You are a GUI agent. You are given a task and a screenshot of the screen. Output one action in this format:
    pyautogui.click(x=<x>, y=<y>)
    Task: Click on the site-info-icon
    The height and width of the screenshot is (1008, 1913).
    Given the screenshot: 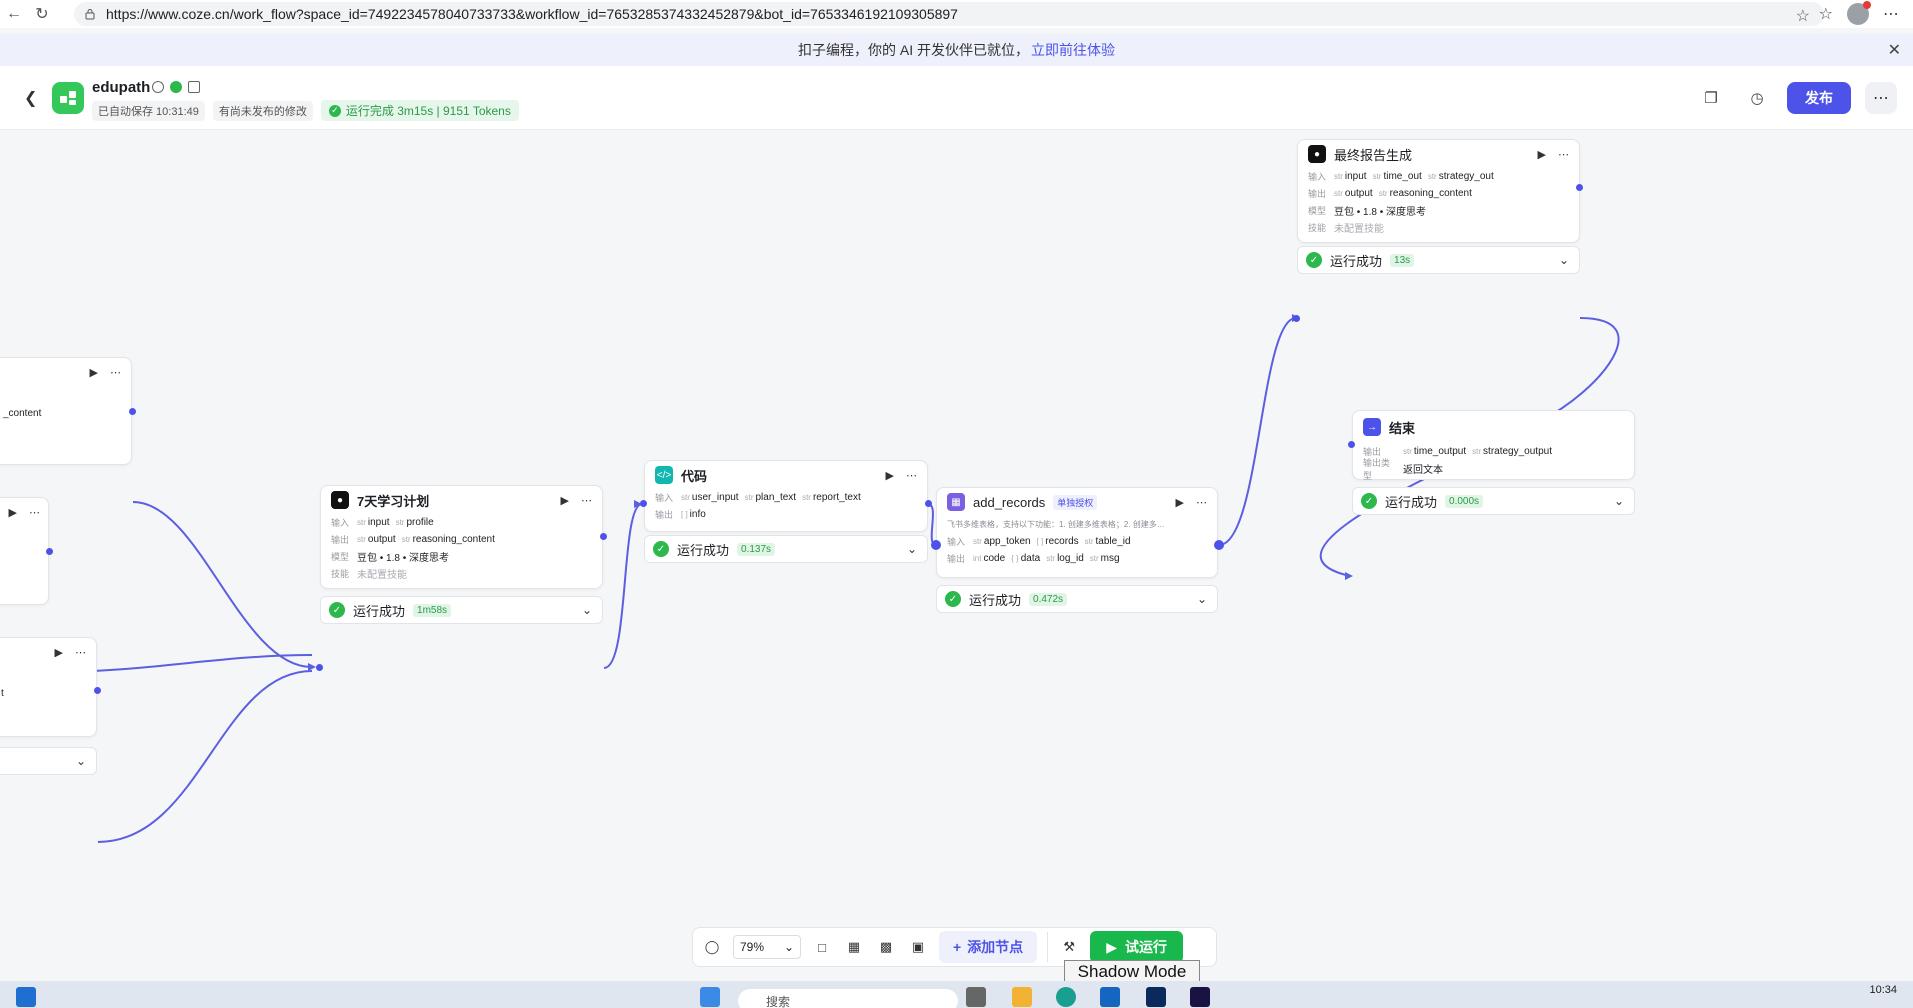 What is the action you would take?
    pyautogui.click(x=90, y=14)
    